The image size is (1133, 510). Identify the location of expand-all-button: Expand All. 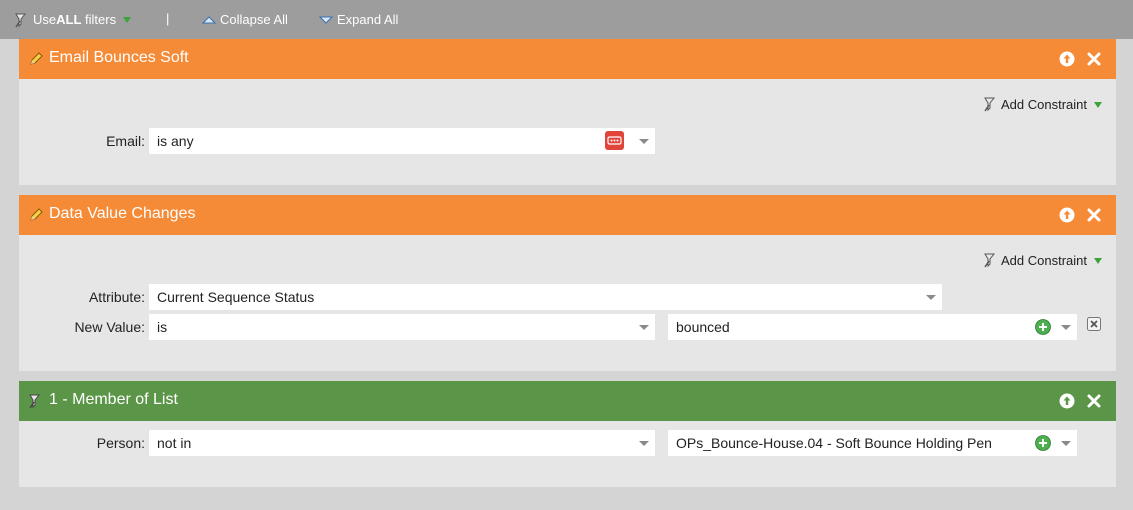
(358, 19).